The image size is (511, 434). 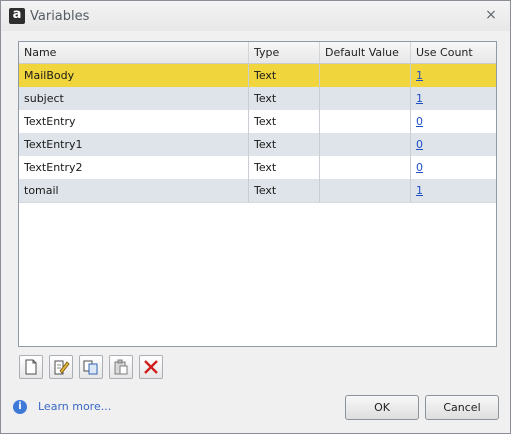 I want to click on table-row: MailBody Text 1, so click(x=257, y=76).